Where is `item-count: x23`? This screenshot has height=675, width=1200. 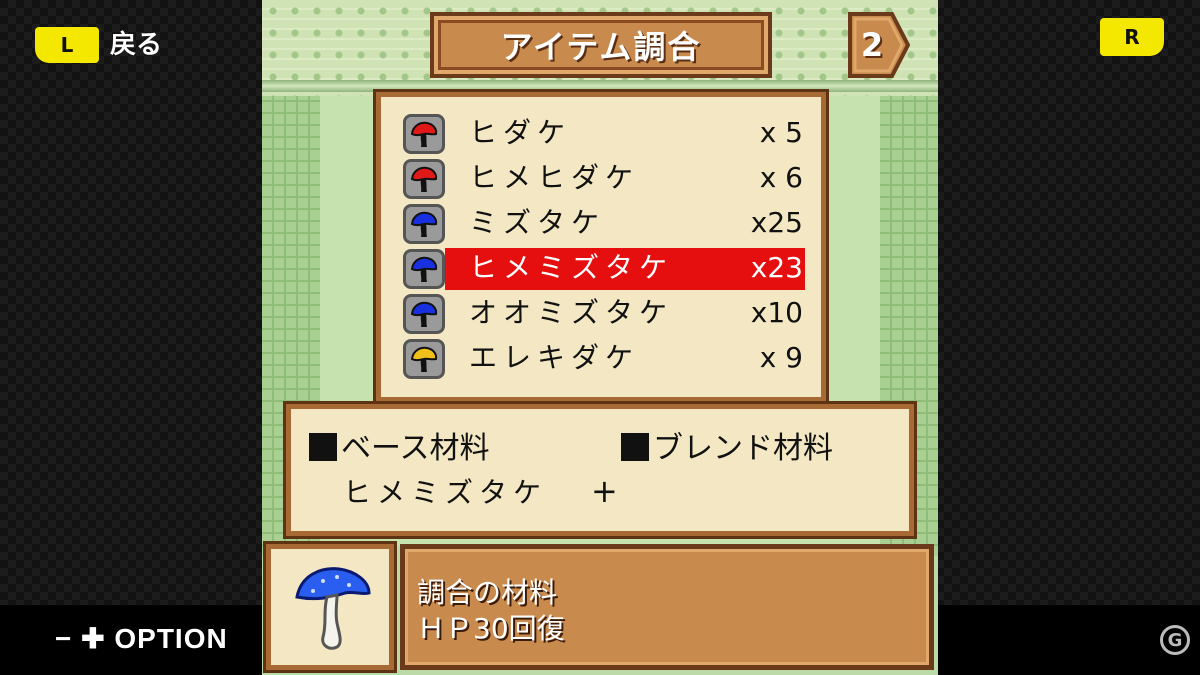
item-count: x23 is located at coordinates (776, 267).